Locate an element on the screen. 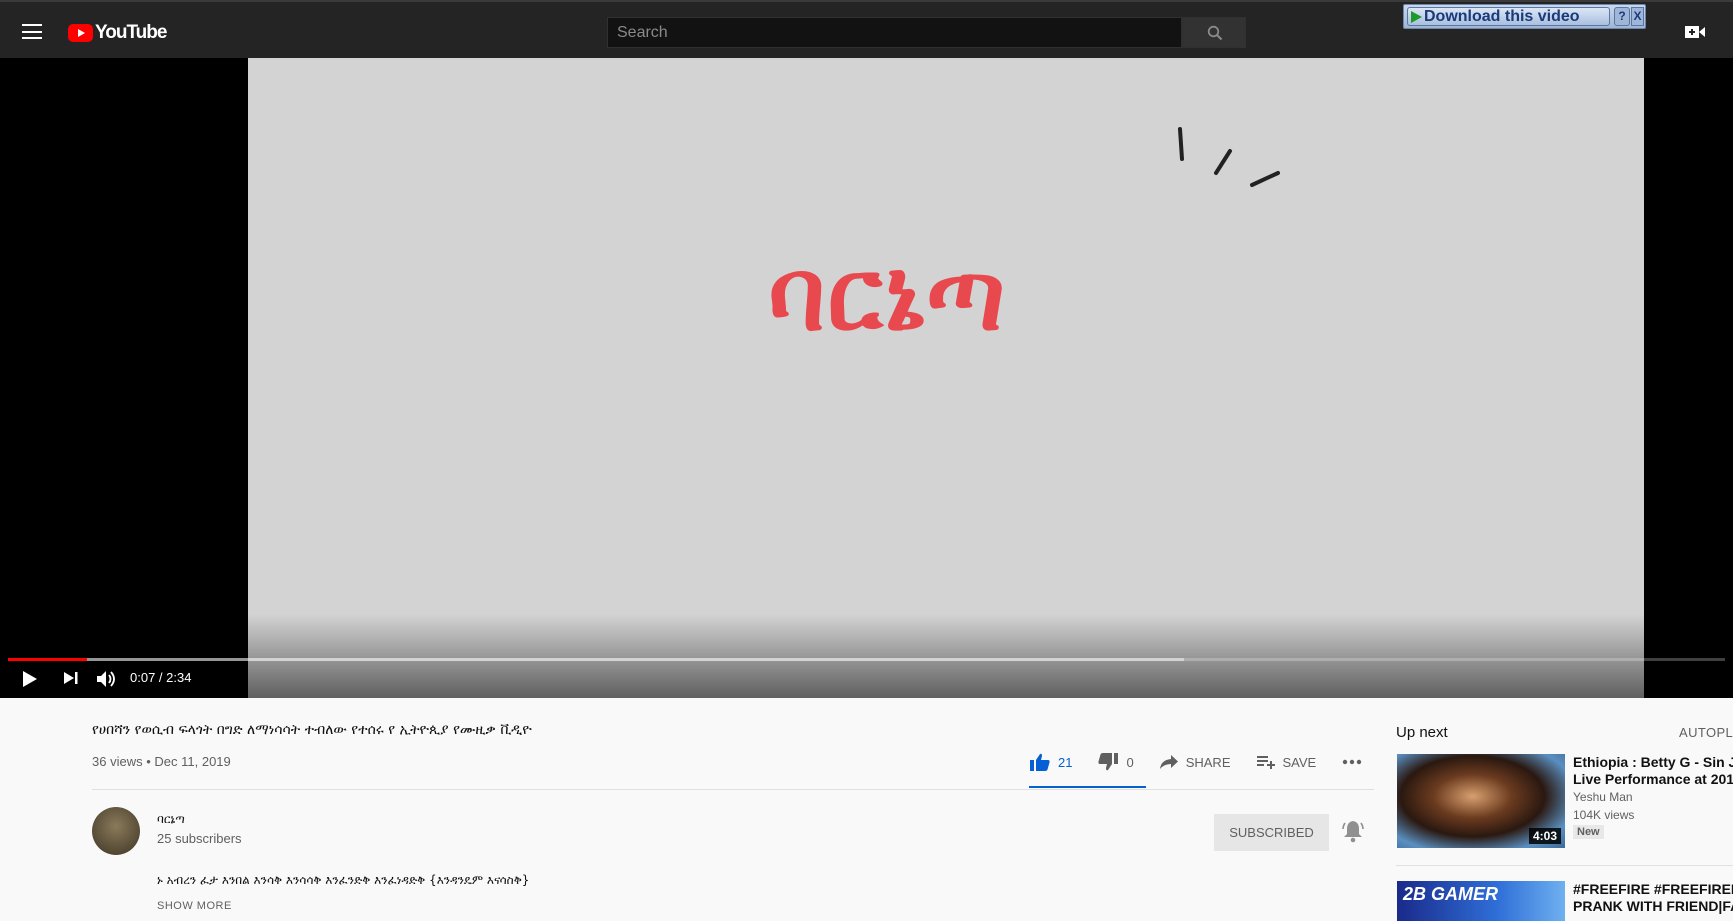 The height and width of the screenshot is (921, 1733). download-extension-bar: Download this video ? X is located at coordinates (1524, 16).